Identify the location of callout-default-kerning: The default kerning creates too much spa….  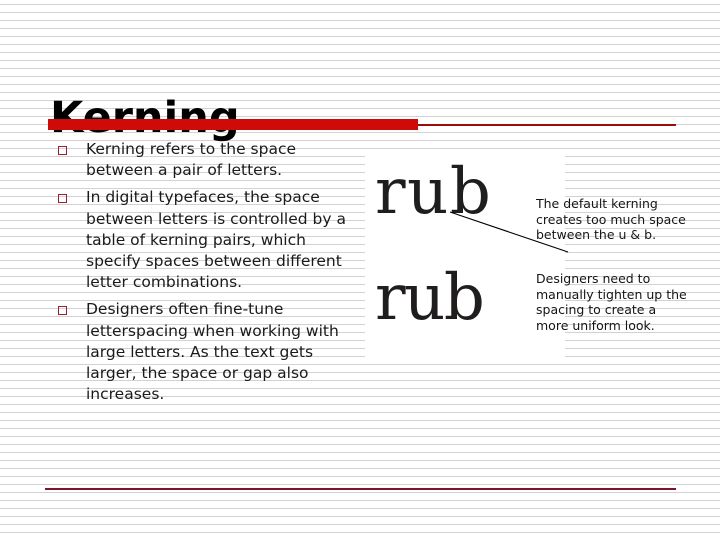
(611, 219).